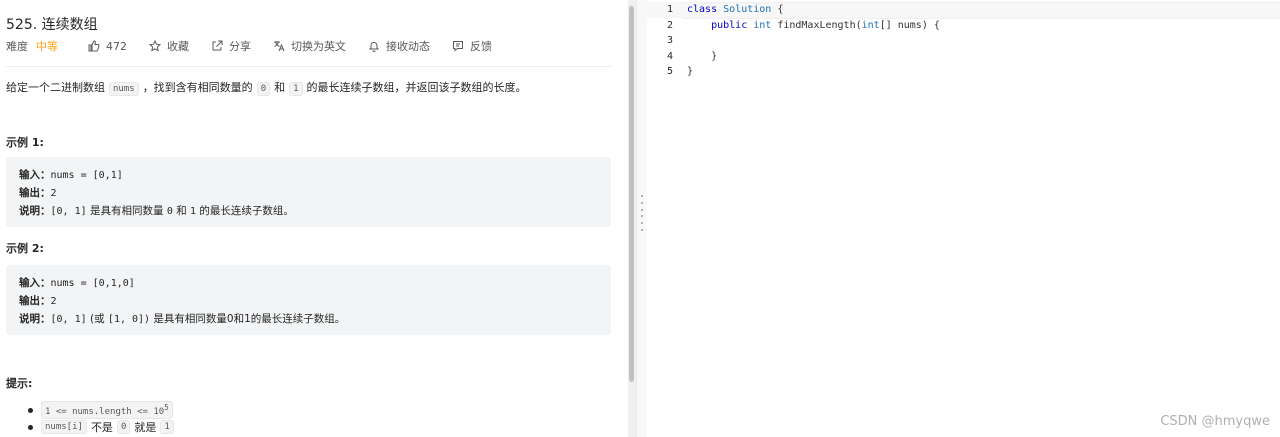 Image resolution: width=1280 pixels, height=437 pixels. What do you see at coordinates (124, 89) in the screenshot?
I see `inline-code: nums` at bounding box center [124, 89].